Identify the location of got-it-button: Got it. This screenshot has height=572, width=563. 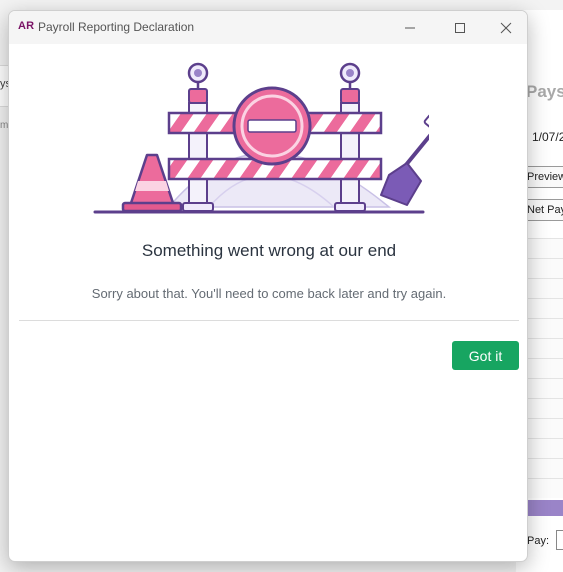
(485, 355).